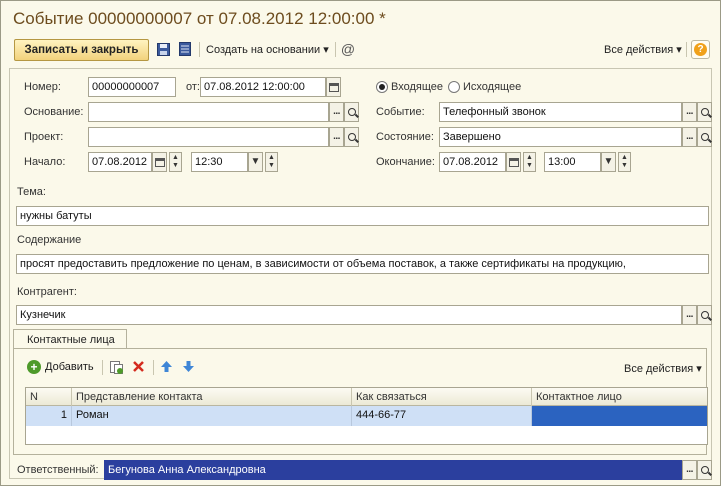  I want to click on row-contact-person, so click(619, 416).